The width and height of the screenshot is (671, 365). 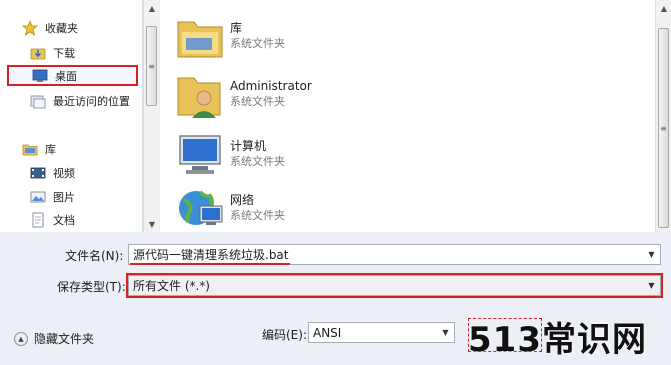 What do you see at coordinates (38, 197) in the screenshot?
I see `pictures-icon` at bounding box center [38, 197].